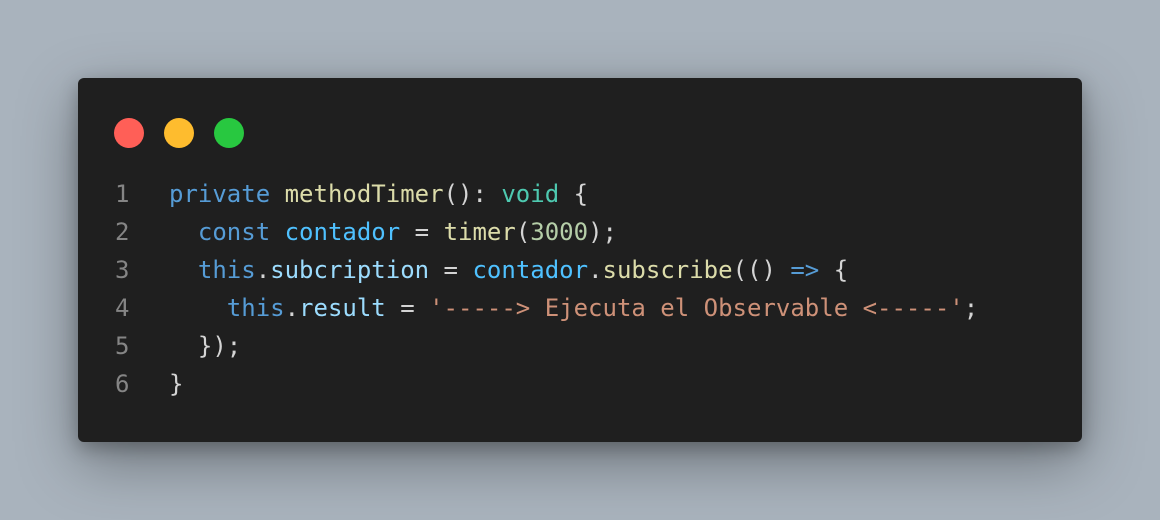 The image size is (1160, 520). I want to click on code-token: timer, so click(479, 232).